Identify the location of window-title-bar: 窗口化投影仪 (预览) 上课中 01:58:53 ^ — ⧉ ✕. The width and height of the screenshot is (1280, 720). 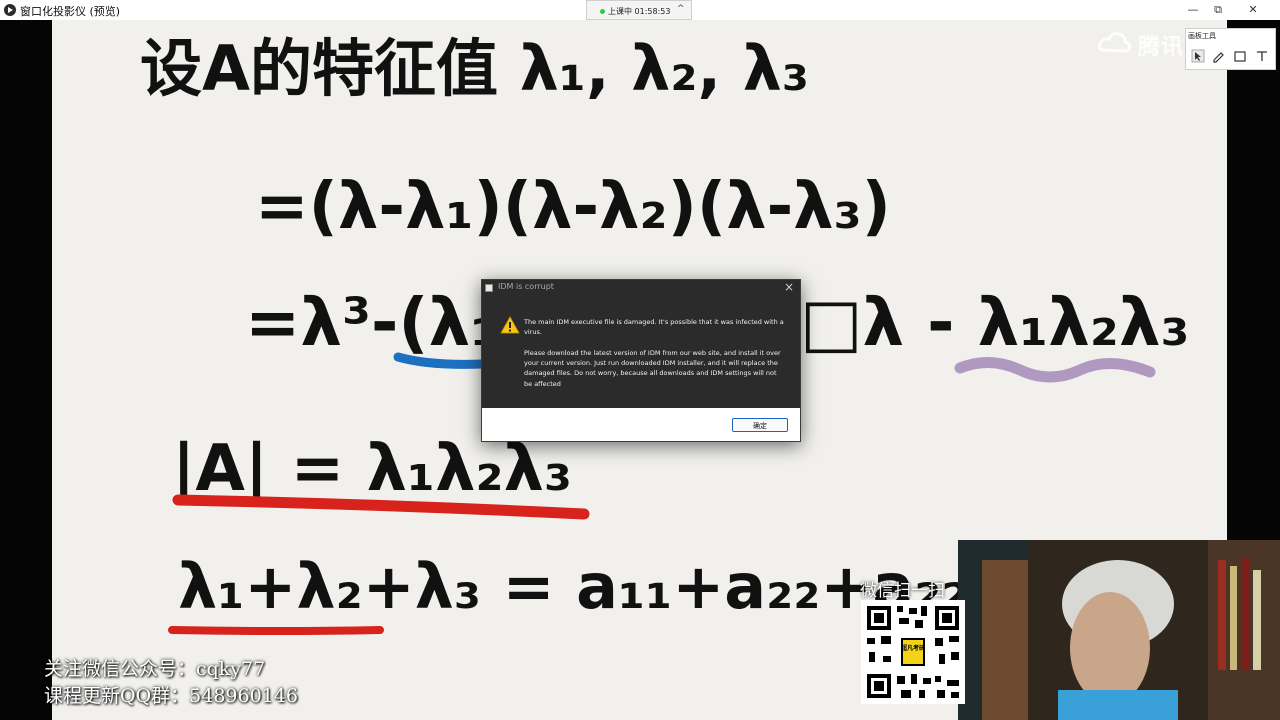
(640, 10).